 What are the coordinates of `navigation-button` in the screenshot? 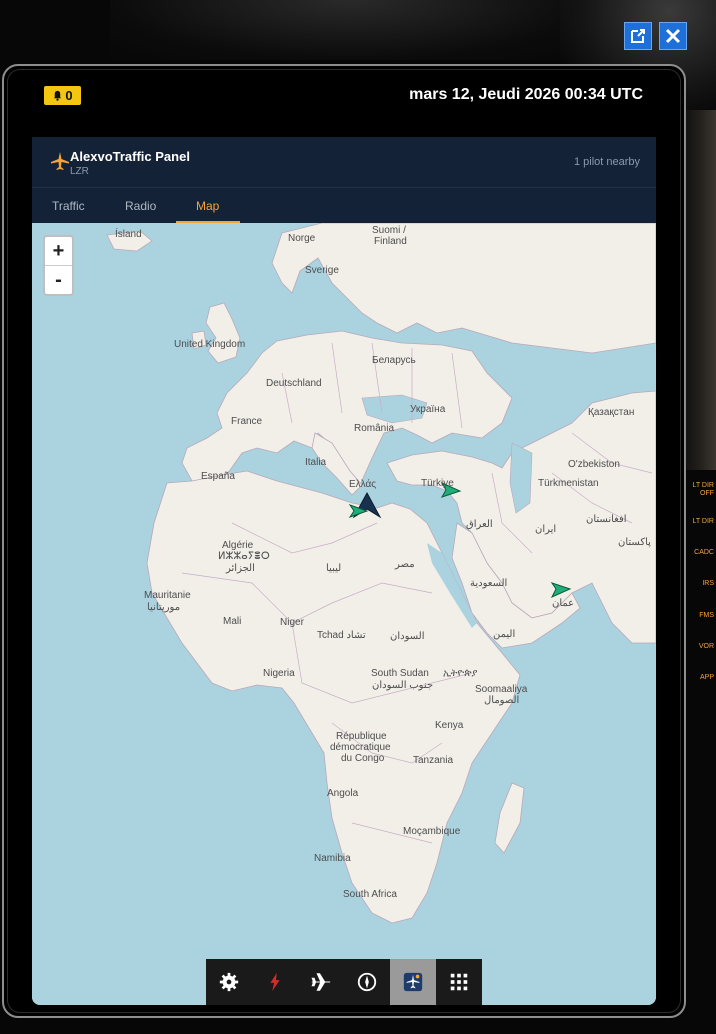 It's located at (367, 982).